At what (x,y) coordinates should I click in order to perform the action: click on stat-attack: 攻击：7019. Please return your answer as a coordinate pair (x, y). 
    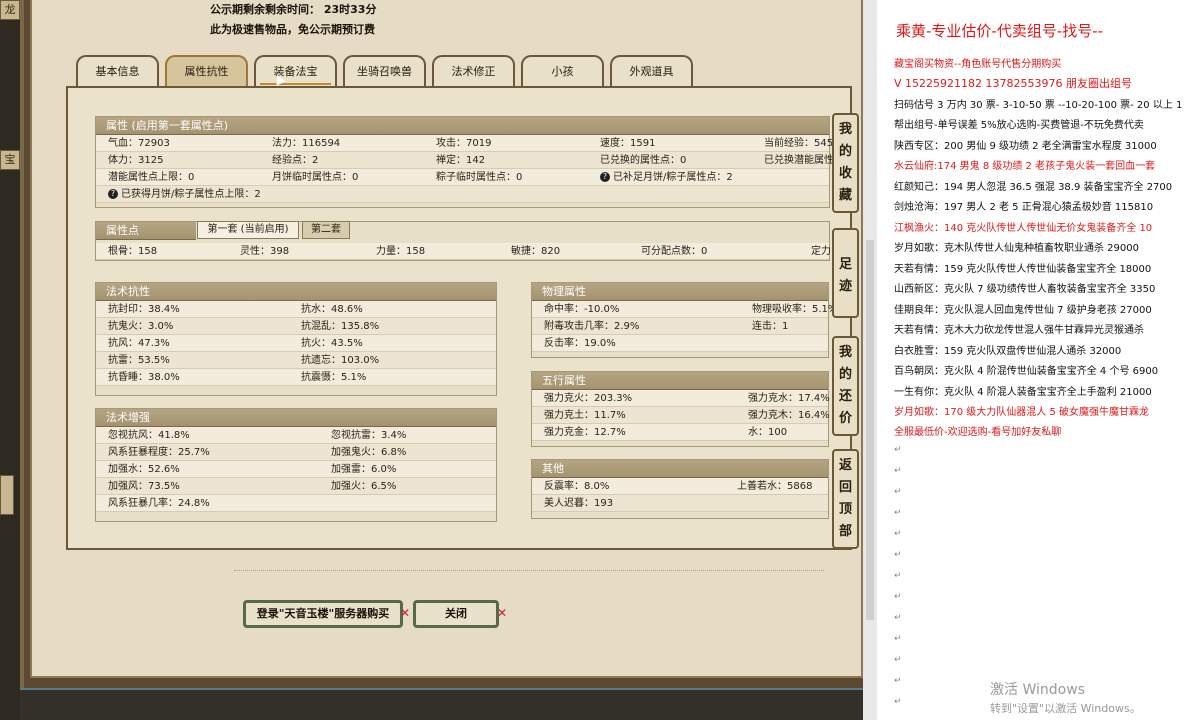
    Looking at the image, I should click on (464, 143).